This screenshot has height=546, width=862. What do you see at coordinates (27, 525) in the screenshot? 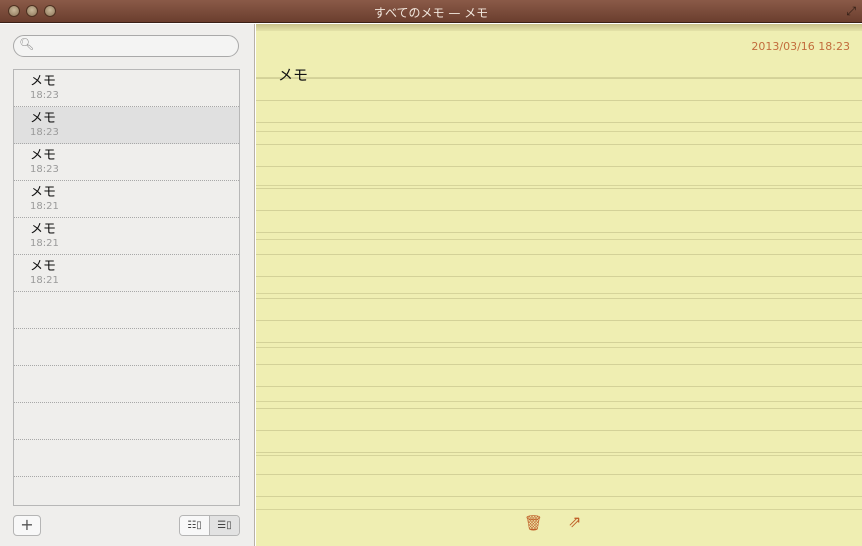
I see `add-note-button: +` at bounding box center [27, 525].